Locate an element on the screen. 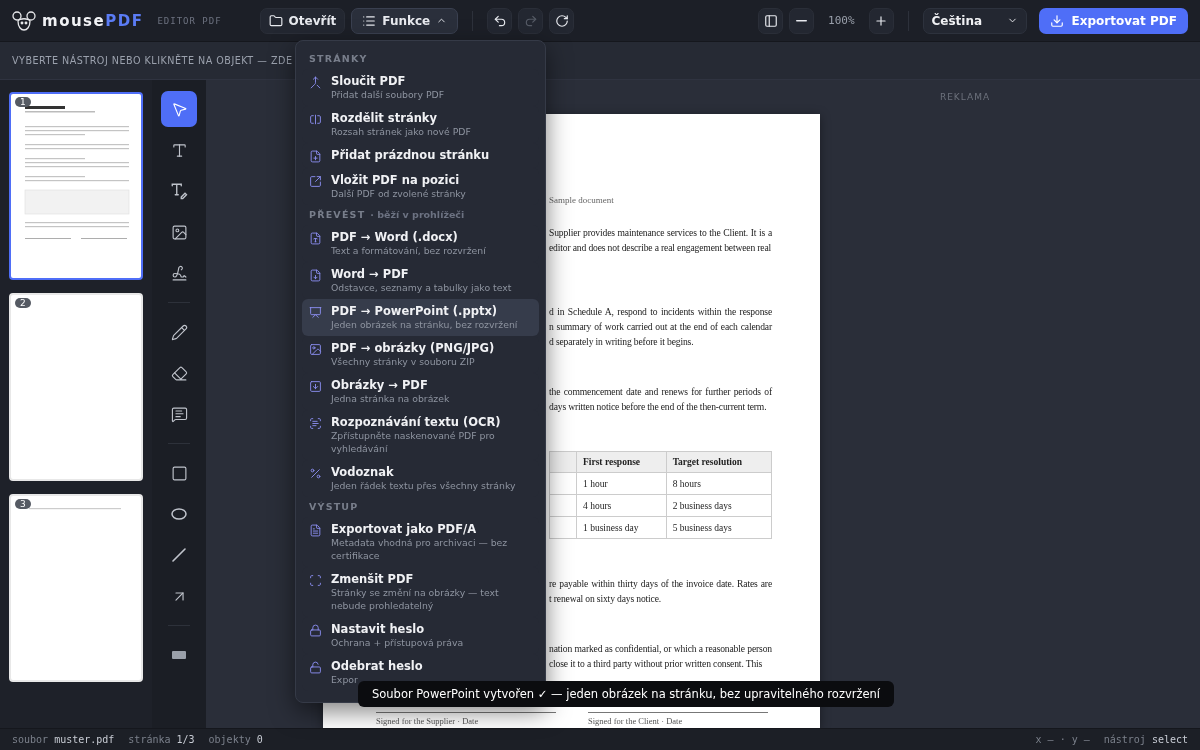 This screenshot has width=1200, height=750. menu-item-title: Exportovat jako PDF/A is located at coordinates (404, 529).